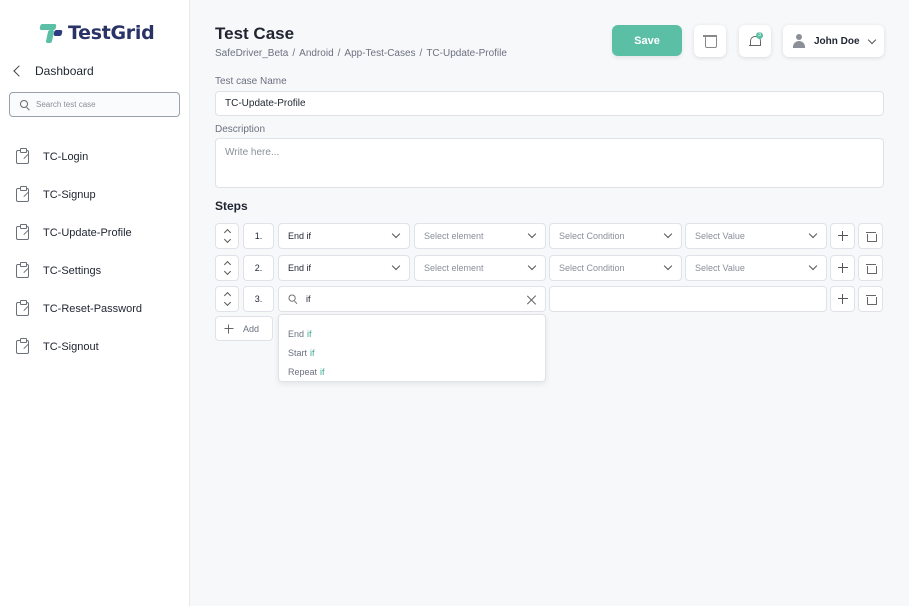 This screenshot has height=606, width=909. Describe the element at coordinates (379, 53) in the screenshot. I see `breadcrumb-item-suite: App-Test-Cases` at that location.